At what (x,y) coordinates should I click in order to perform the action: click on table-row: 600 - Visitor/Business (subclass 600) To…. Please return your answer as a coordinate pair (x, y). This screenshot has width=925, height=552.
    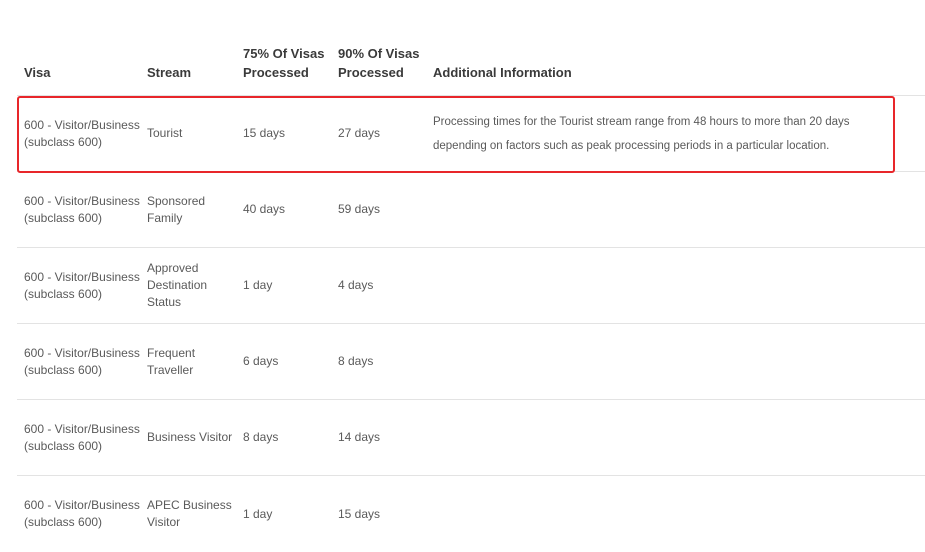
    Looking at the image, I should click on (471, 134).